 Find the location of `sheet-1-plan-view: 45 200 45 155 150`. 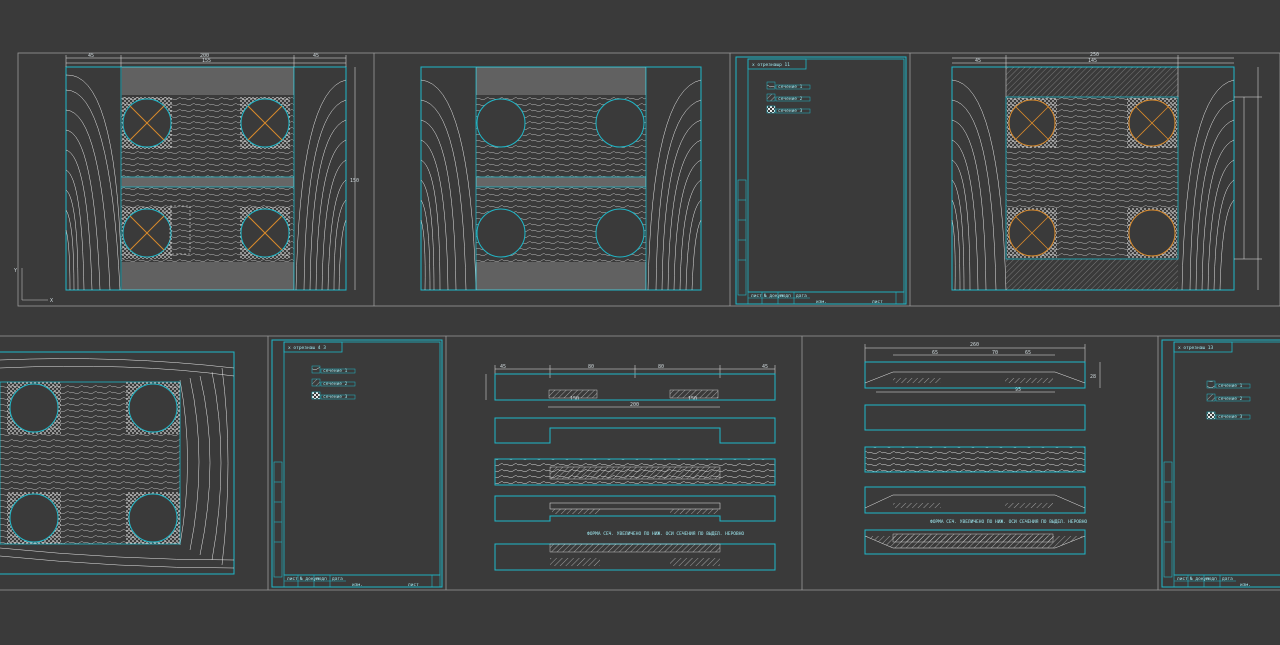

sheet-1-plan-view: 45 200 45 155 150 is located at coordinates (212, 172).